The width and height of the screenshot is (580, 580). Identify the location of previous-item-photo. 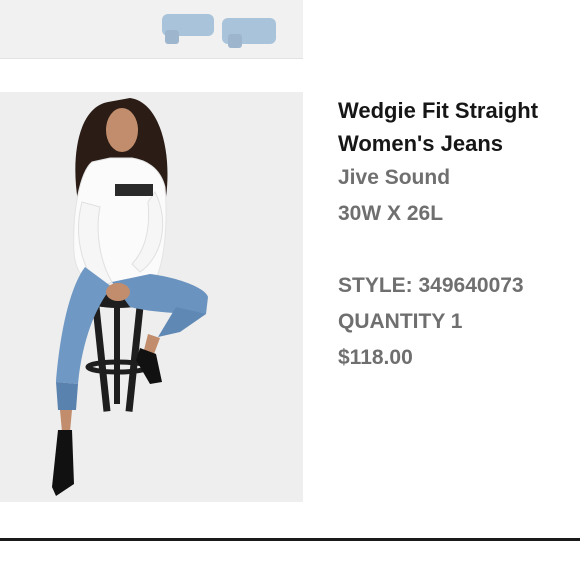
(151, 29).